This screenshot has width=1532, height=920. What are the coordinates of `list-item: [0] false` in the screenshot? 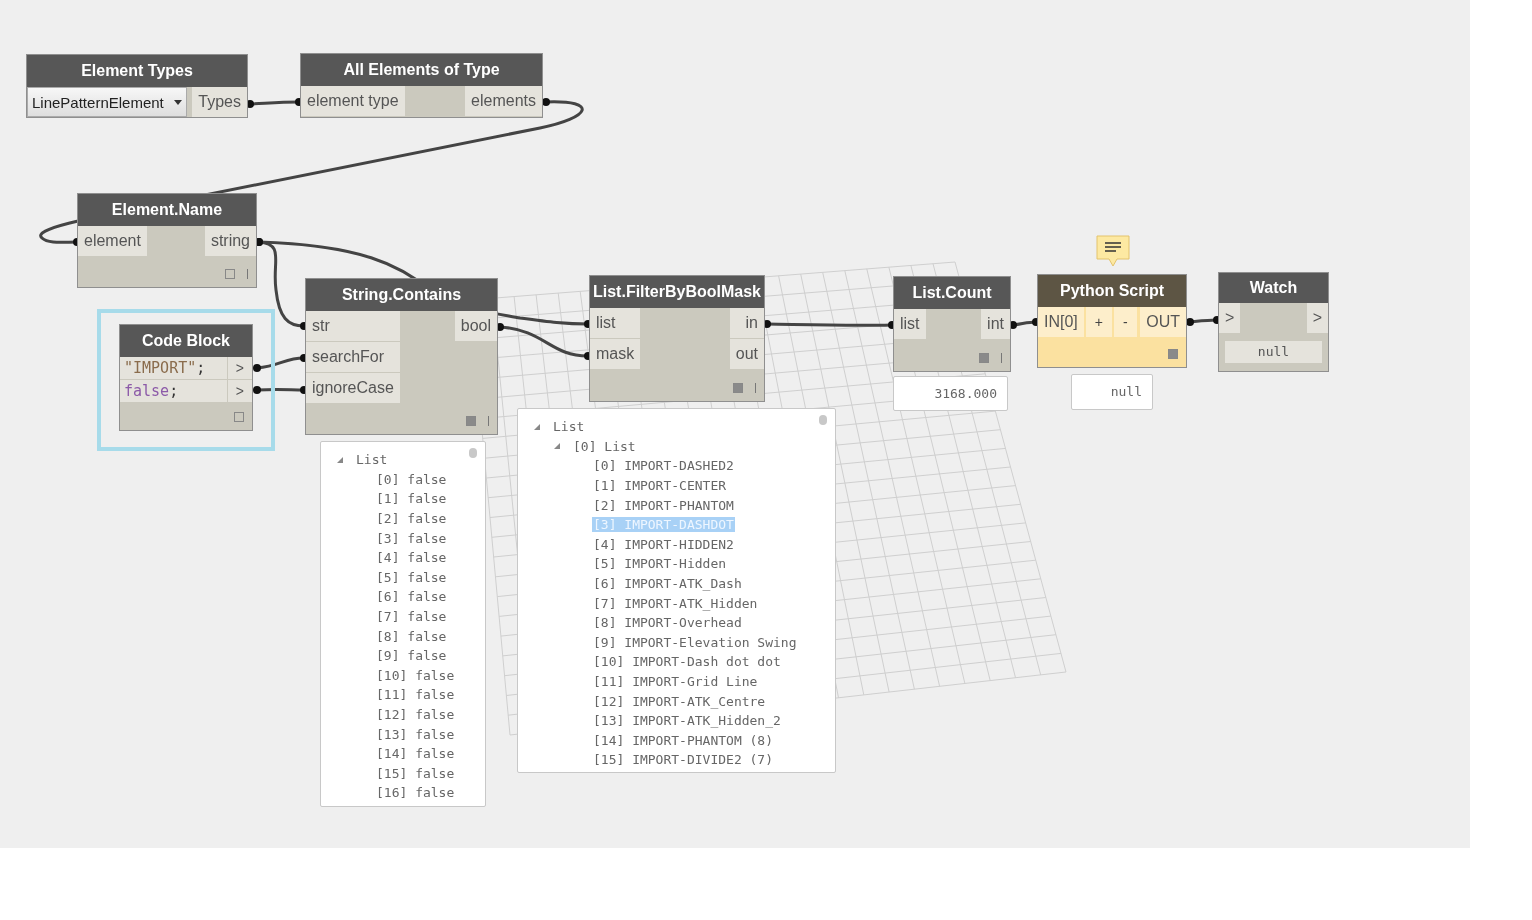 It's located at (411, 479).